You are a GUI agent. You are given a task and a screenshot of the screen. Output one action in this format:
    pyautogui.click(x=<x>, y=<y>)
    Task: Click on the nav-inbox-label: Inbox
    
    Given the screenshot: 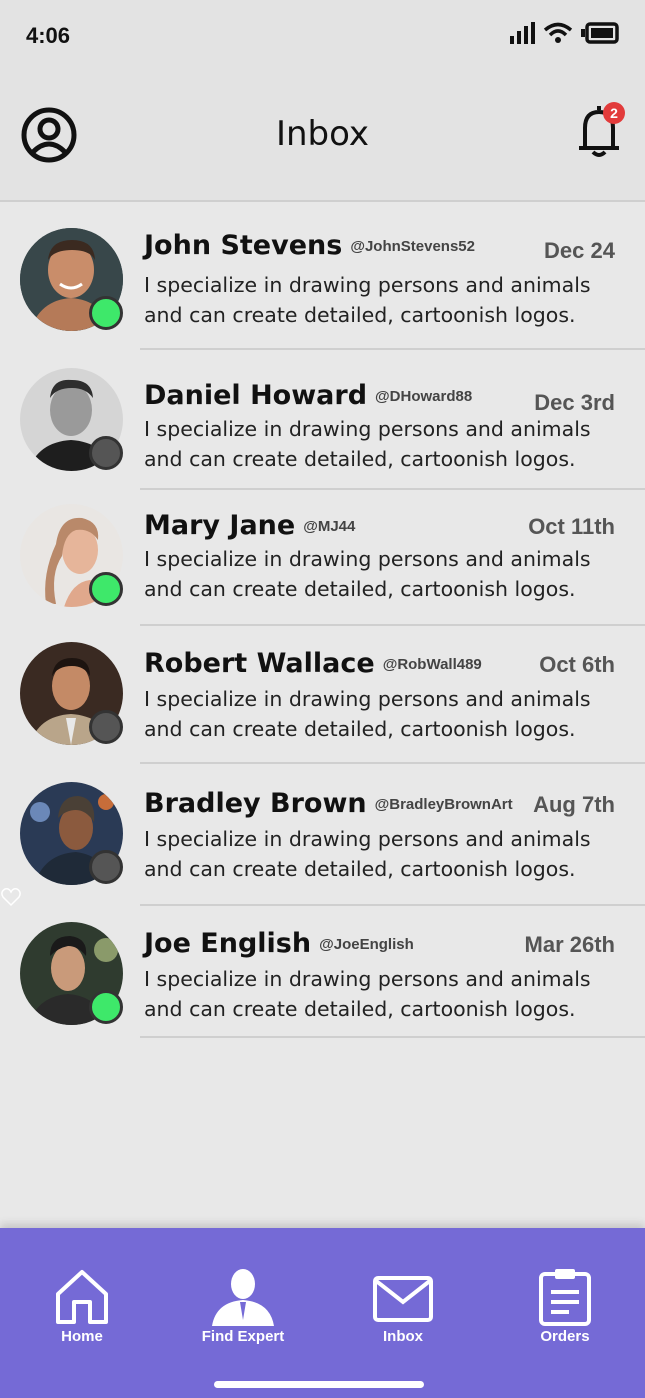 What is the action you would take?
    pyautogui.click(x=403, y=1336)
    